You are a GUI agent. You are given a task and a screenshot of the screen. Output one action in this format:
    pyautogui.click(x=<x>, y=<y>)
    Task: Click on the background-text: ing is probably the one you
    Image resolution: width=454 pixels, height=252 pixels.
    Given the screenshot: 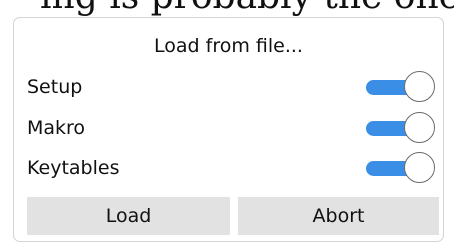 What is the action you would take?
    pyautogui.click(x=247, y=8)
    